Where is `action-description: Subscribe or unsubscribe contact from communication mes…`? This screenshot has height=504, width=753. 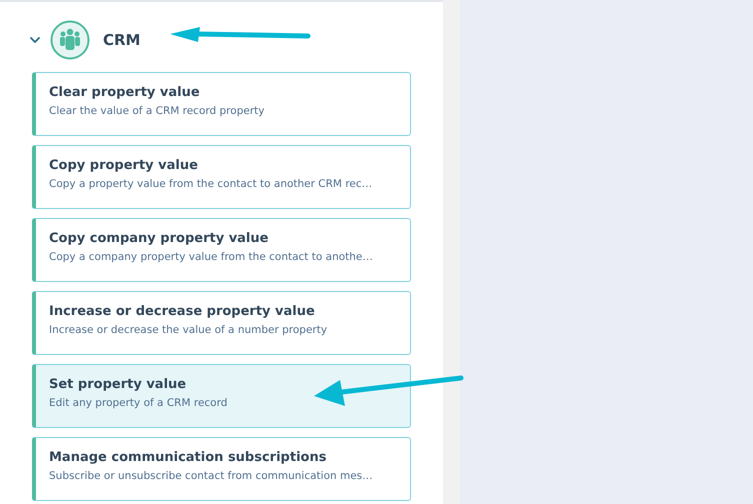 action-description: Subscribe or unsubscribe contact from communication mes… is located at coordinates (211, 476).